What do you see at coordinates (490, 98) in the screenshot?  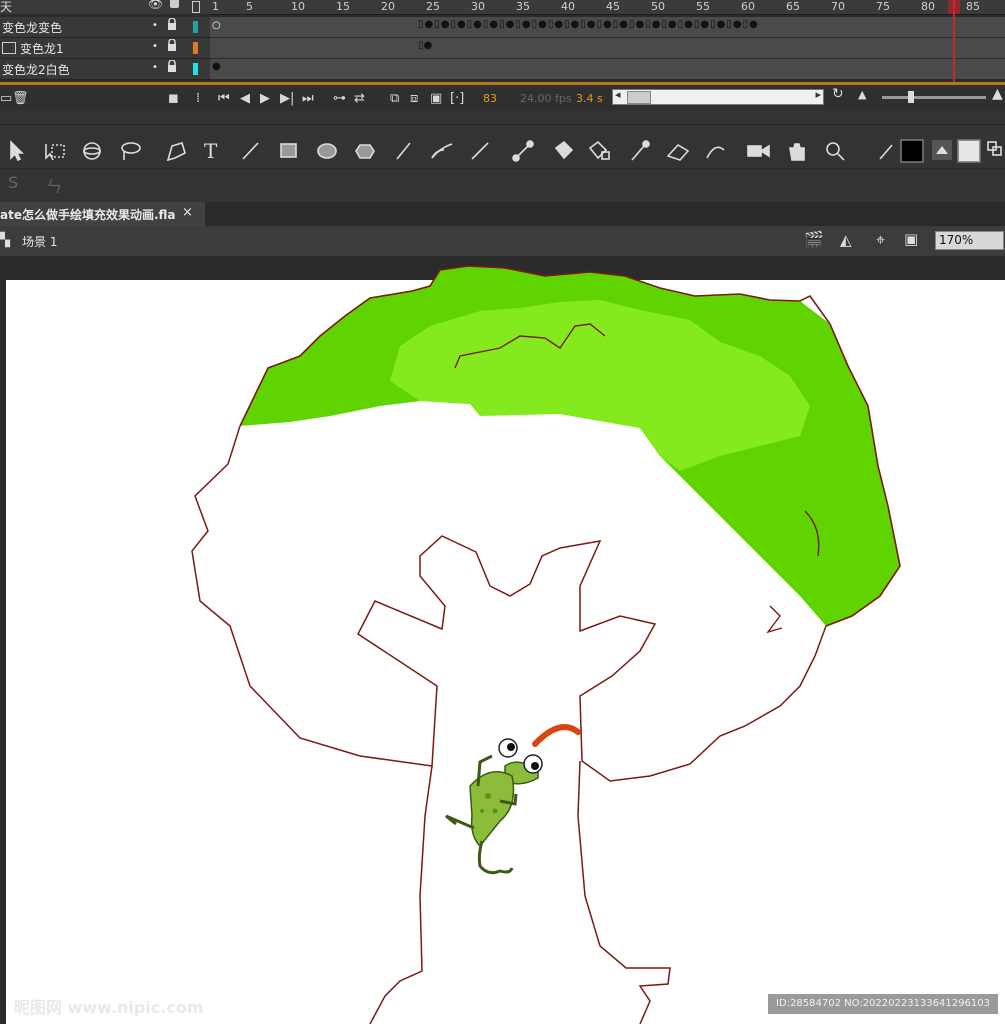 I see `current-frame: 83` at bounding box center [490, 98].